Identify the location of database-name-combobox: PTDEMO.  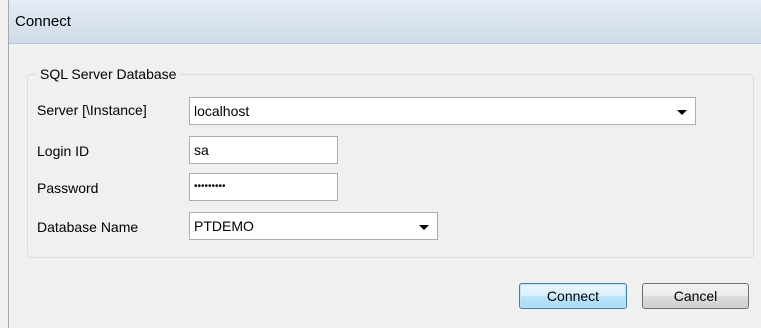
(313, 226).